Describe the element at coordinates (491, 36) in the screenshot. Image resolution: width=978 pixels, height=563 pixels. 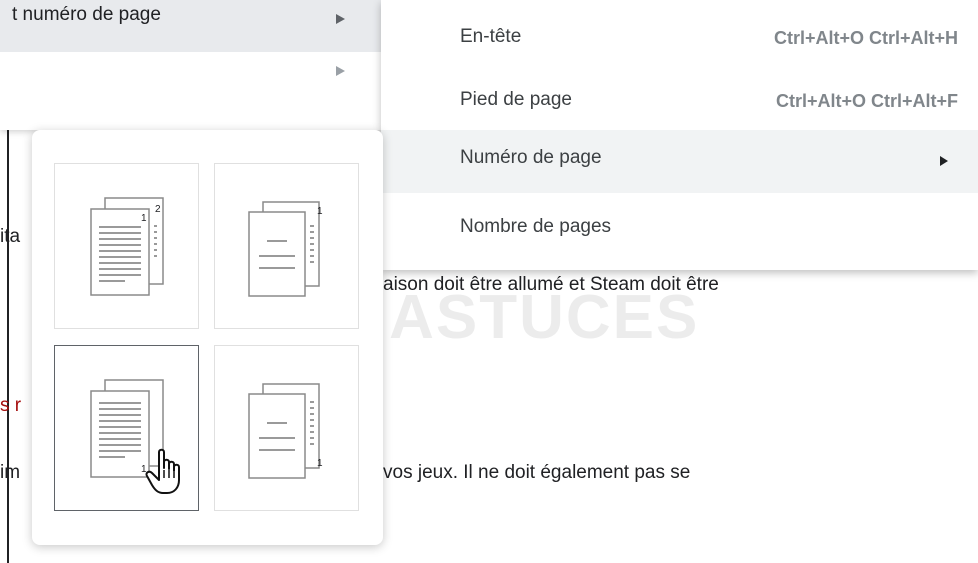
I see `menu-item-label: En-tête` at that location.